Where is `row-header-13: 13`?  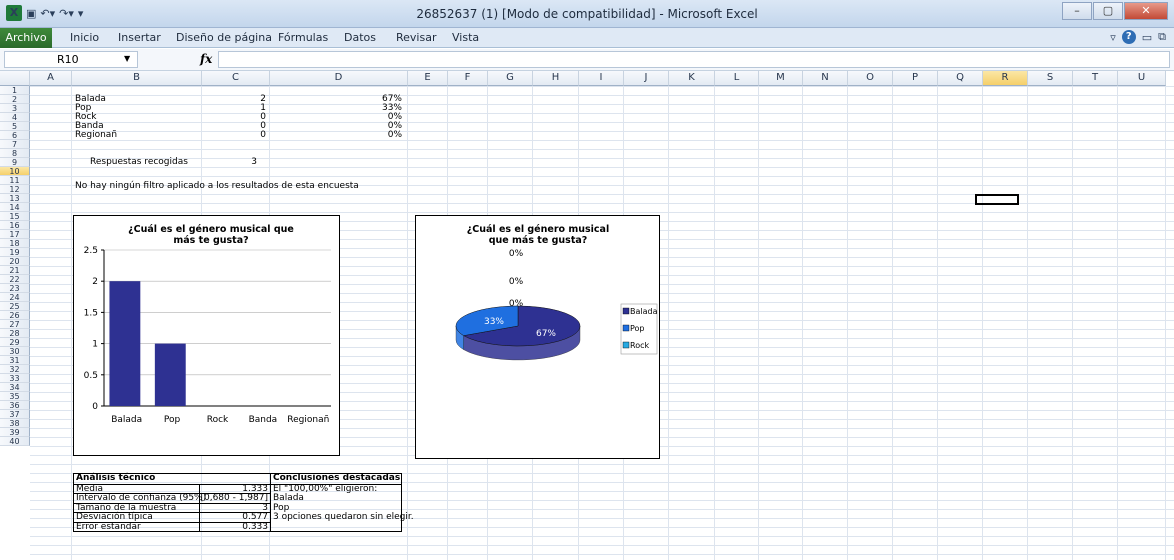 row-header-13: 13 is located at coordinates (15, 198).